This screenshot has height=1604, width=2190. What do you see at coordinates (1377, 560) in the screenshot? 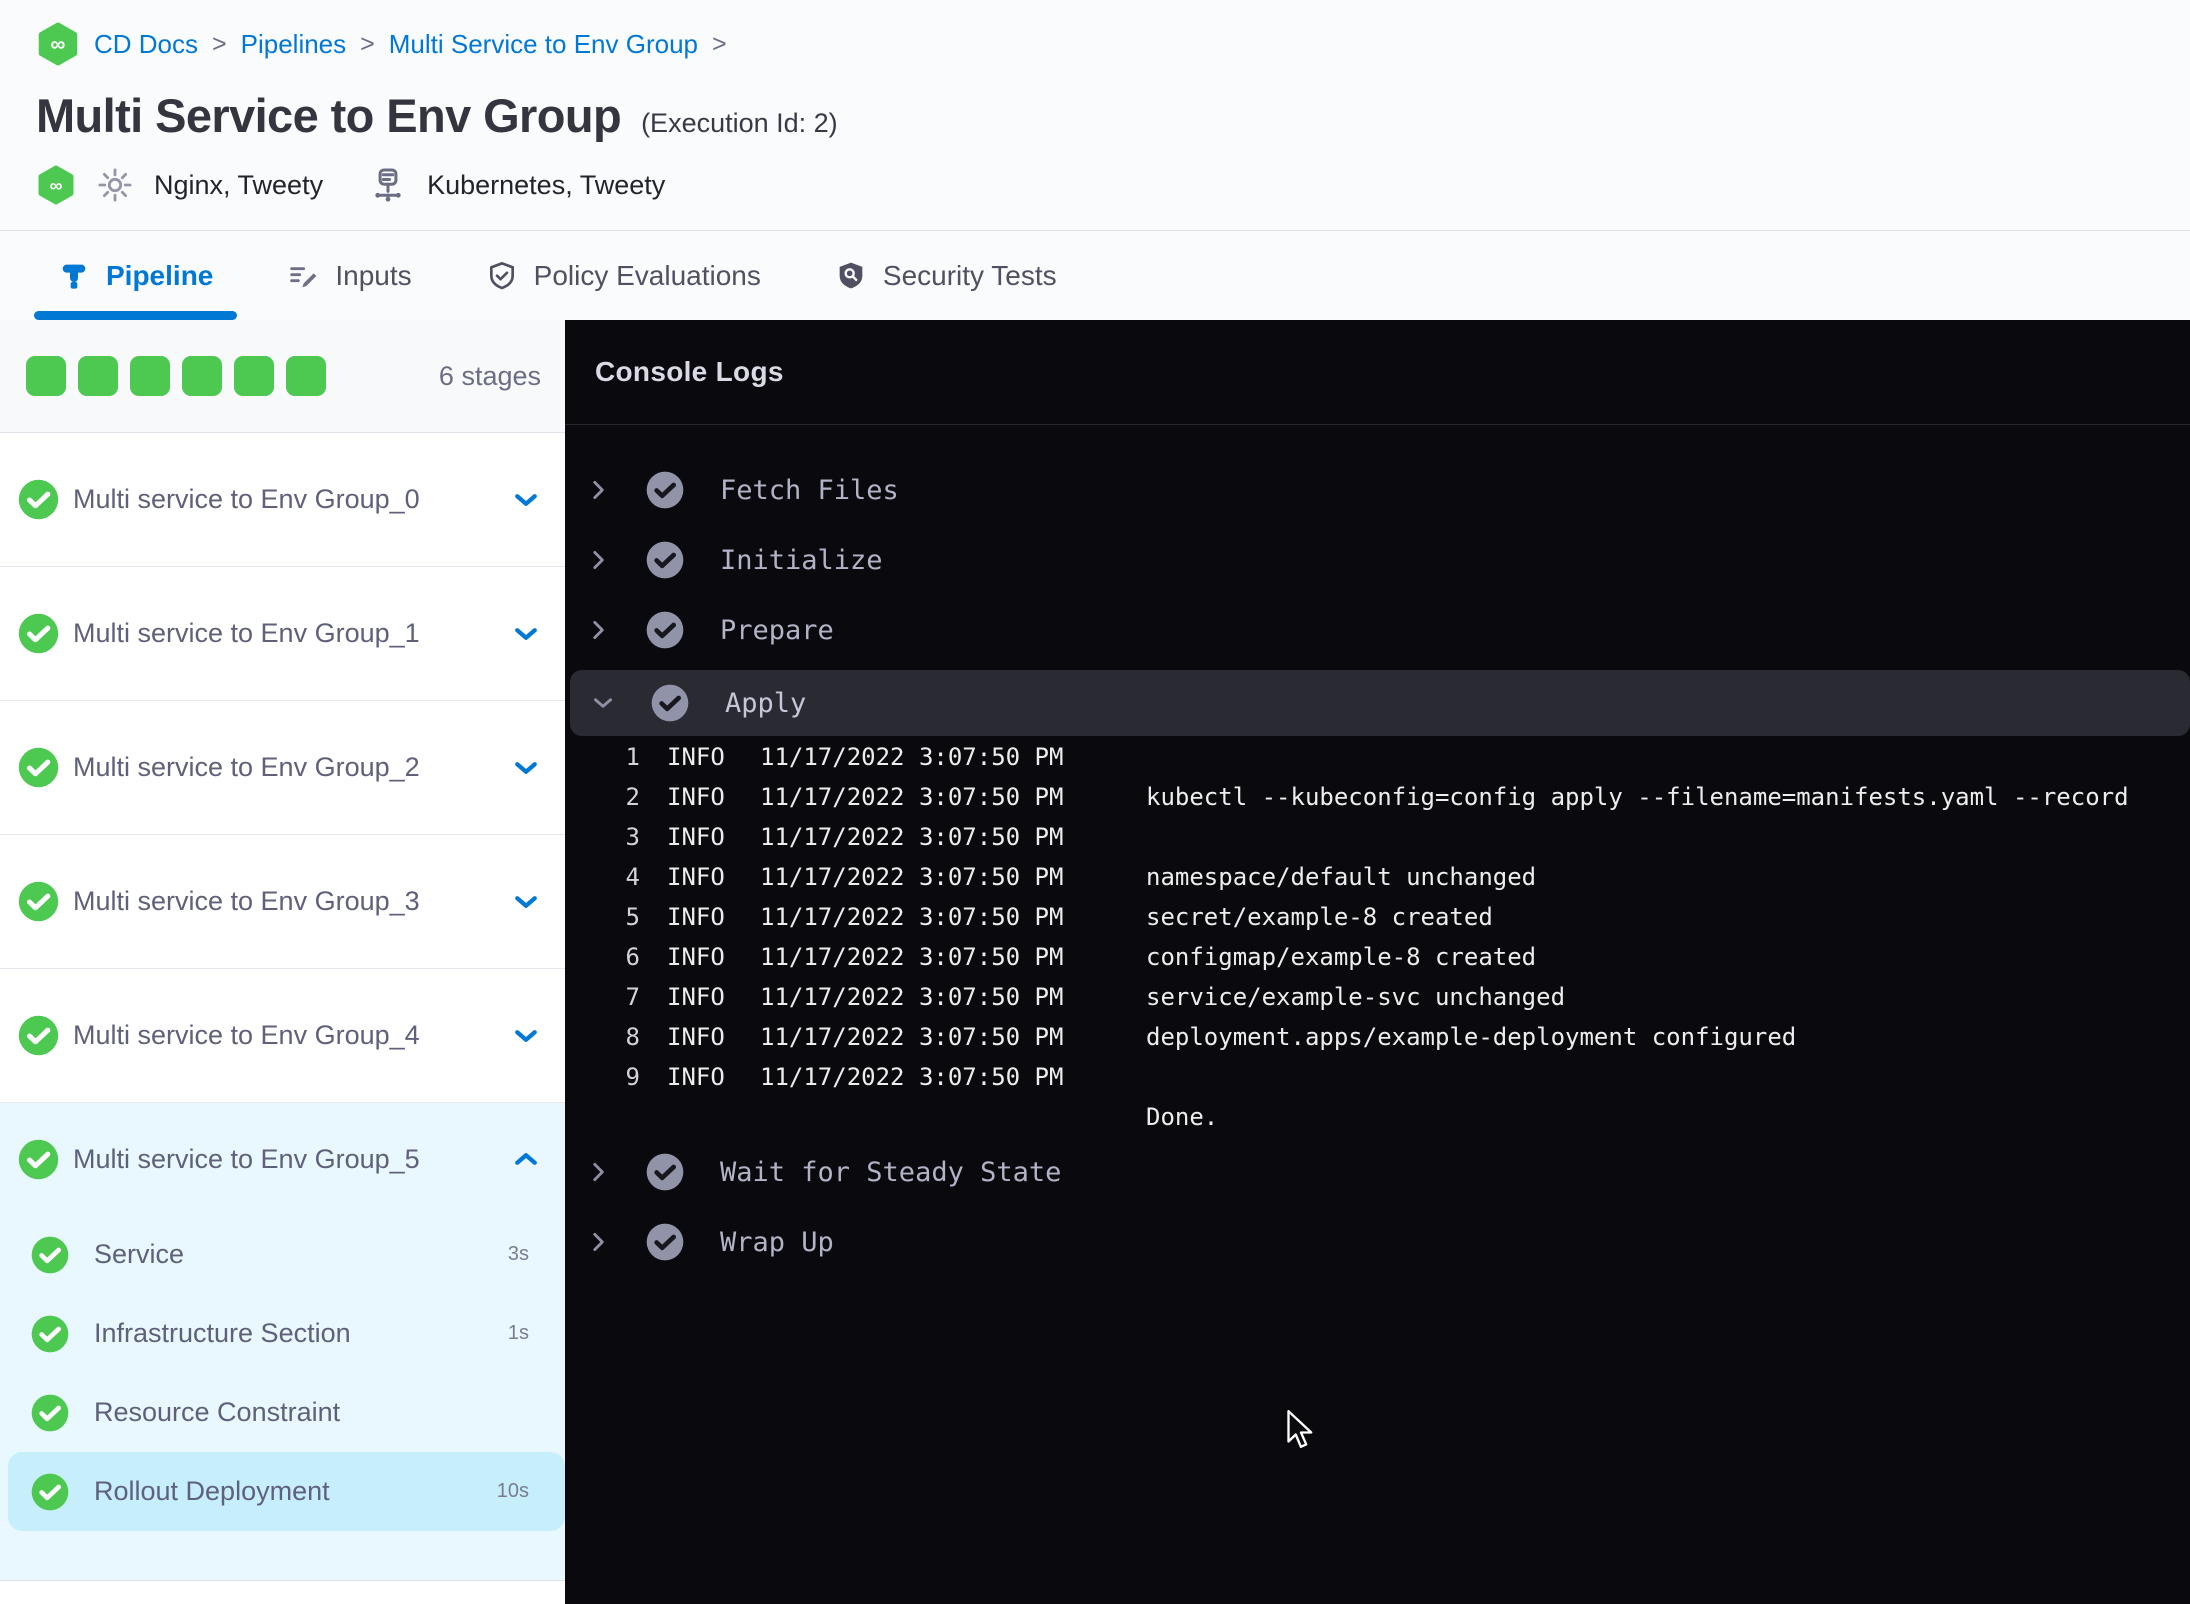
I see `console-step-collapsed: Initialize` at bounding box center [1377, 560].